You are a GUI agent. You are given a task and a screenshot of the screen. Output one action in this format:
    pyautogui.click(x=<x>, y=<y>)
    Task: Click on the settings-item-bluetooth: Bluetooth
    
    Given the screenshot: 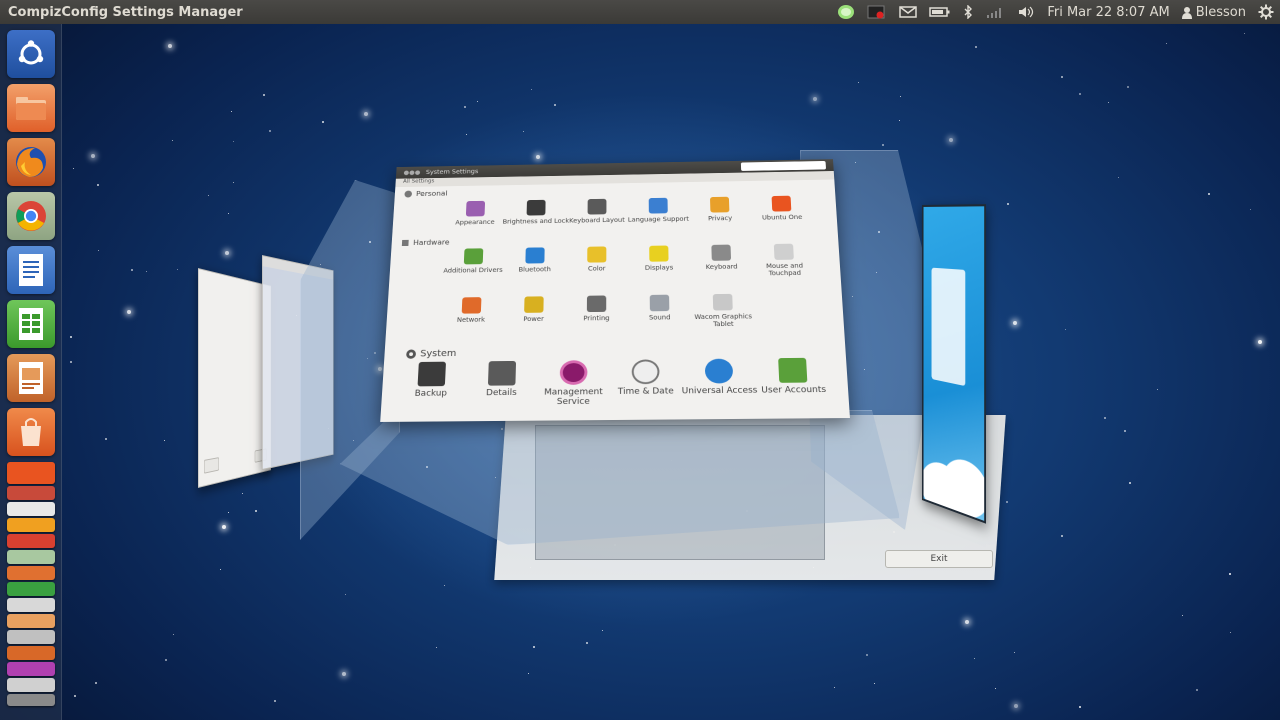 What is the action you would take?
    pyautogui.click(x=534, y=260)
    